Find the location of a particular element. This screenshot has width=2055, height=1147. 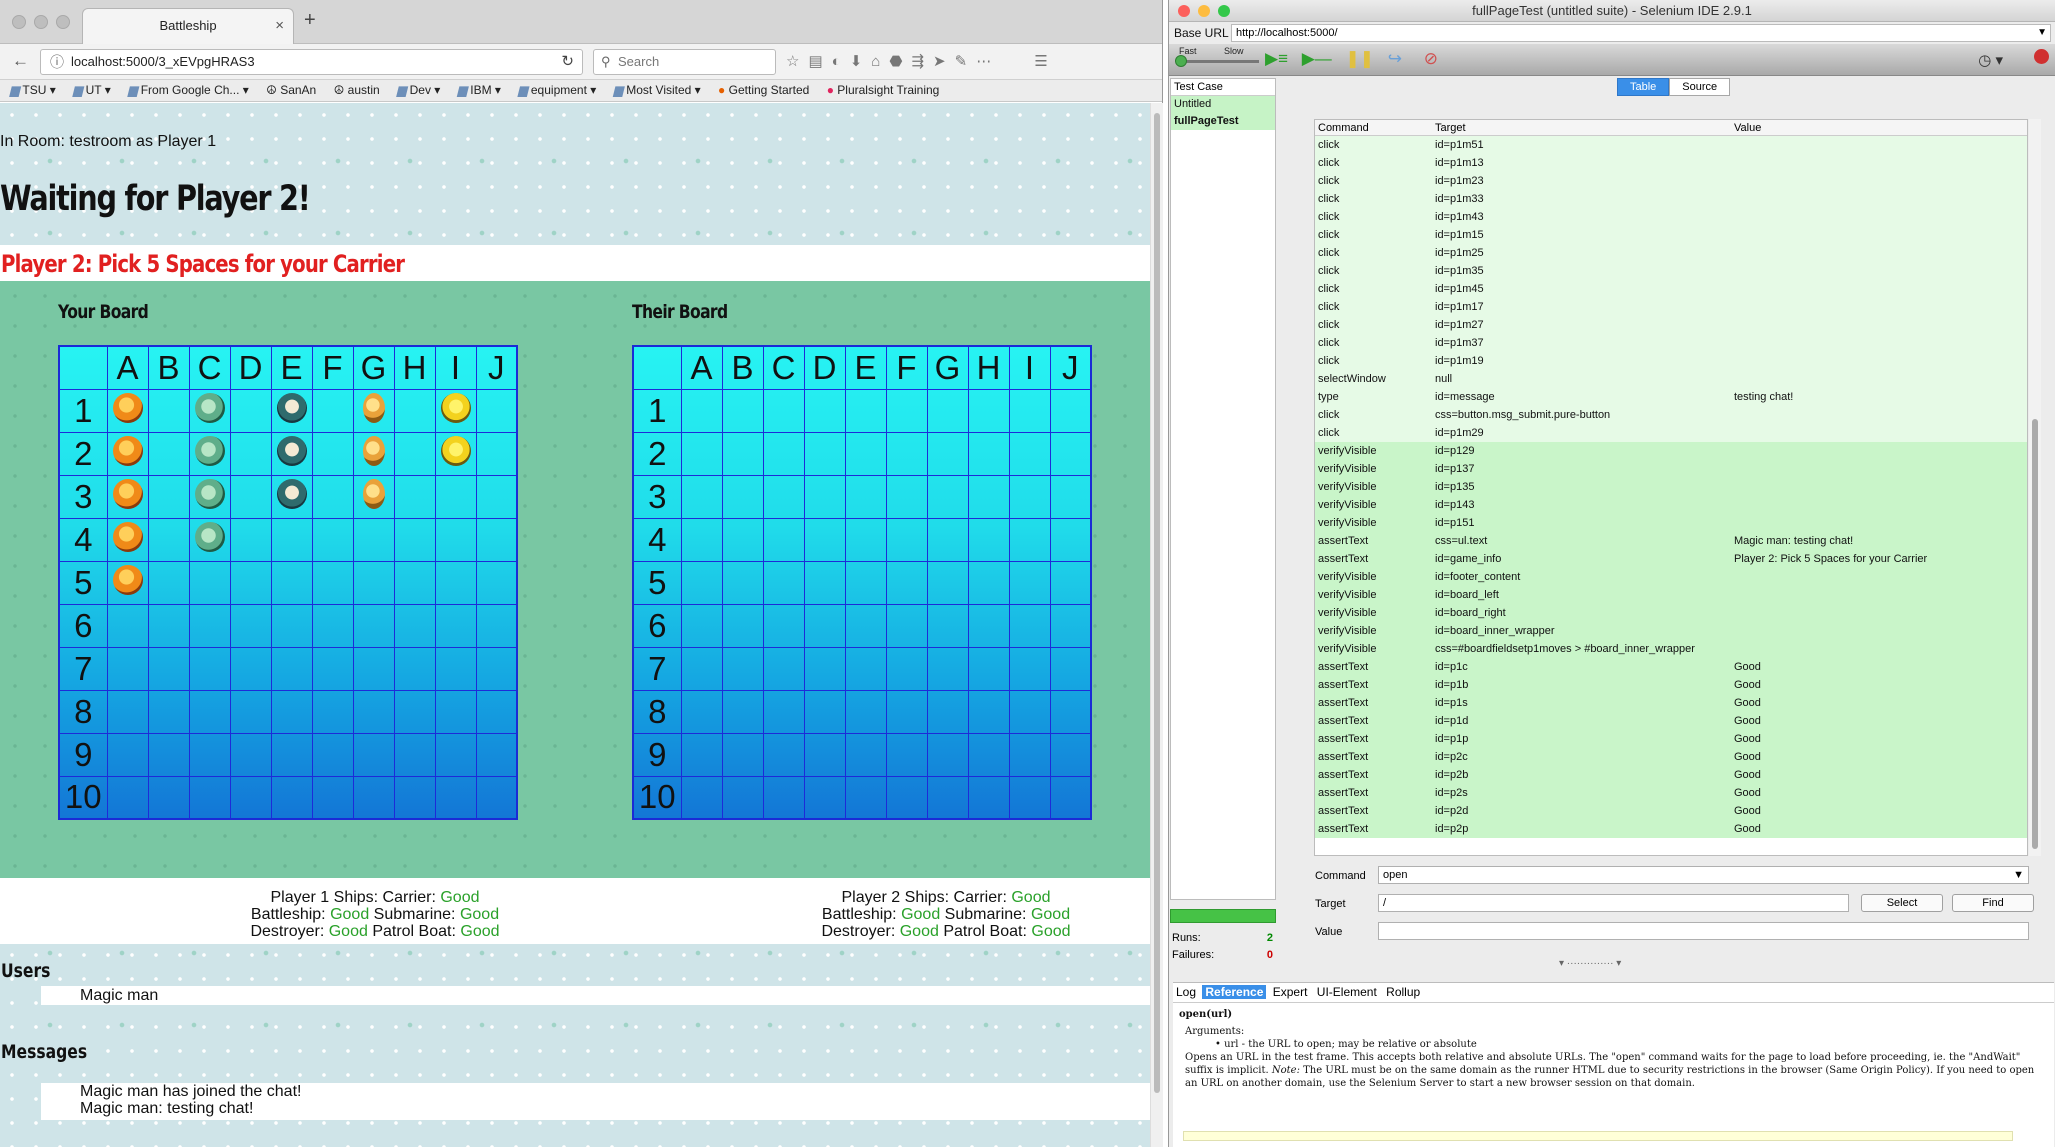

screenshot-icon: ✎ is located at coordinates (966, 61).